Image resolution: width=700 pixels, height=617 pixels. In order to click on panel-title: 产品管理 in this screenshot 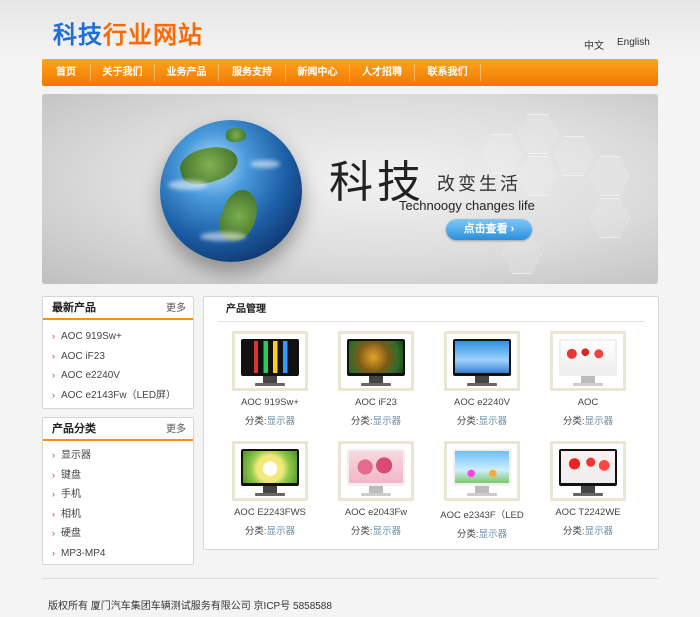, I will do `click(431, 309)`.